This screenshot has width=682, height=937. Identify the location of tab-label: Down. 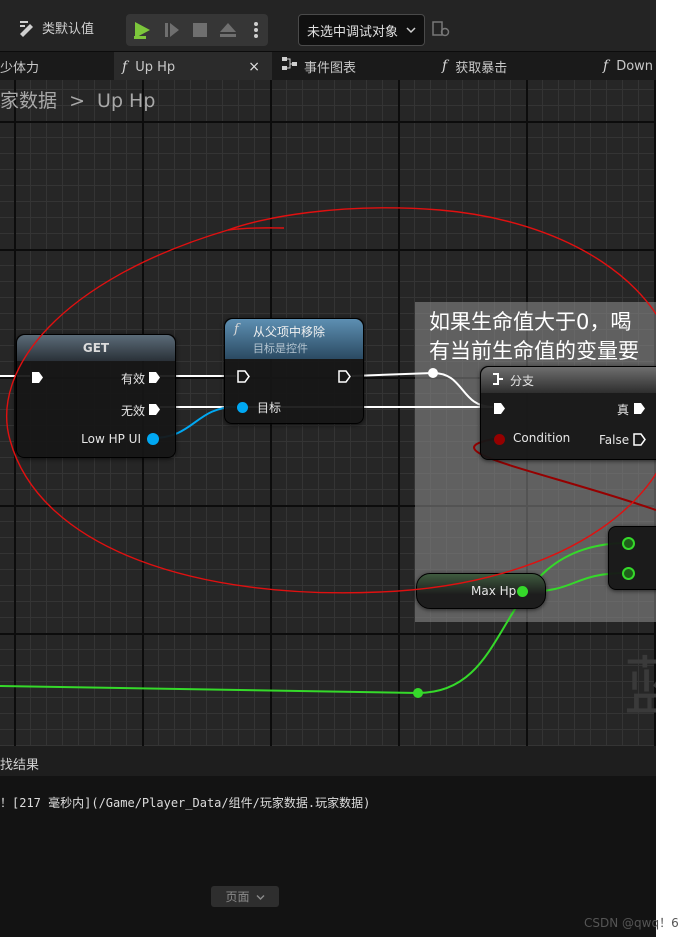
(635, 66).